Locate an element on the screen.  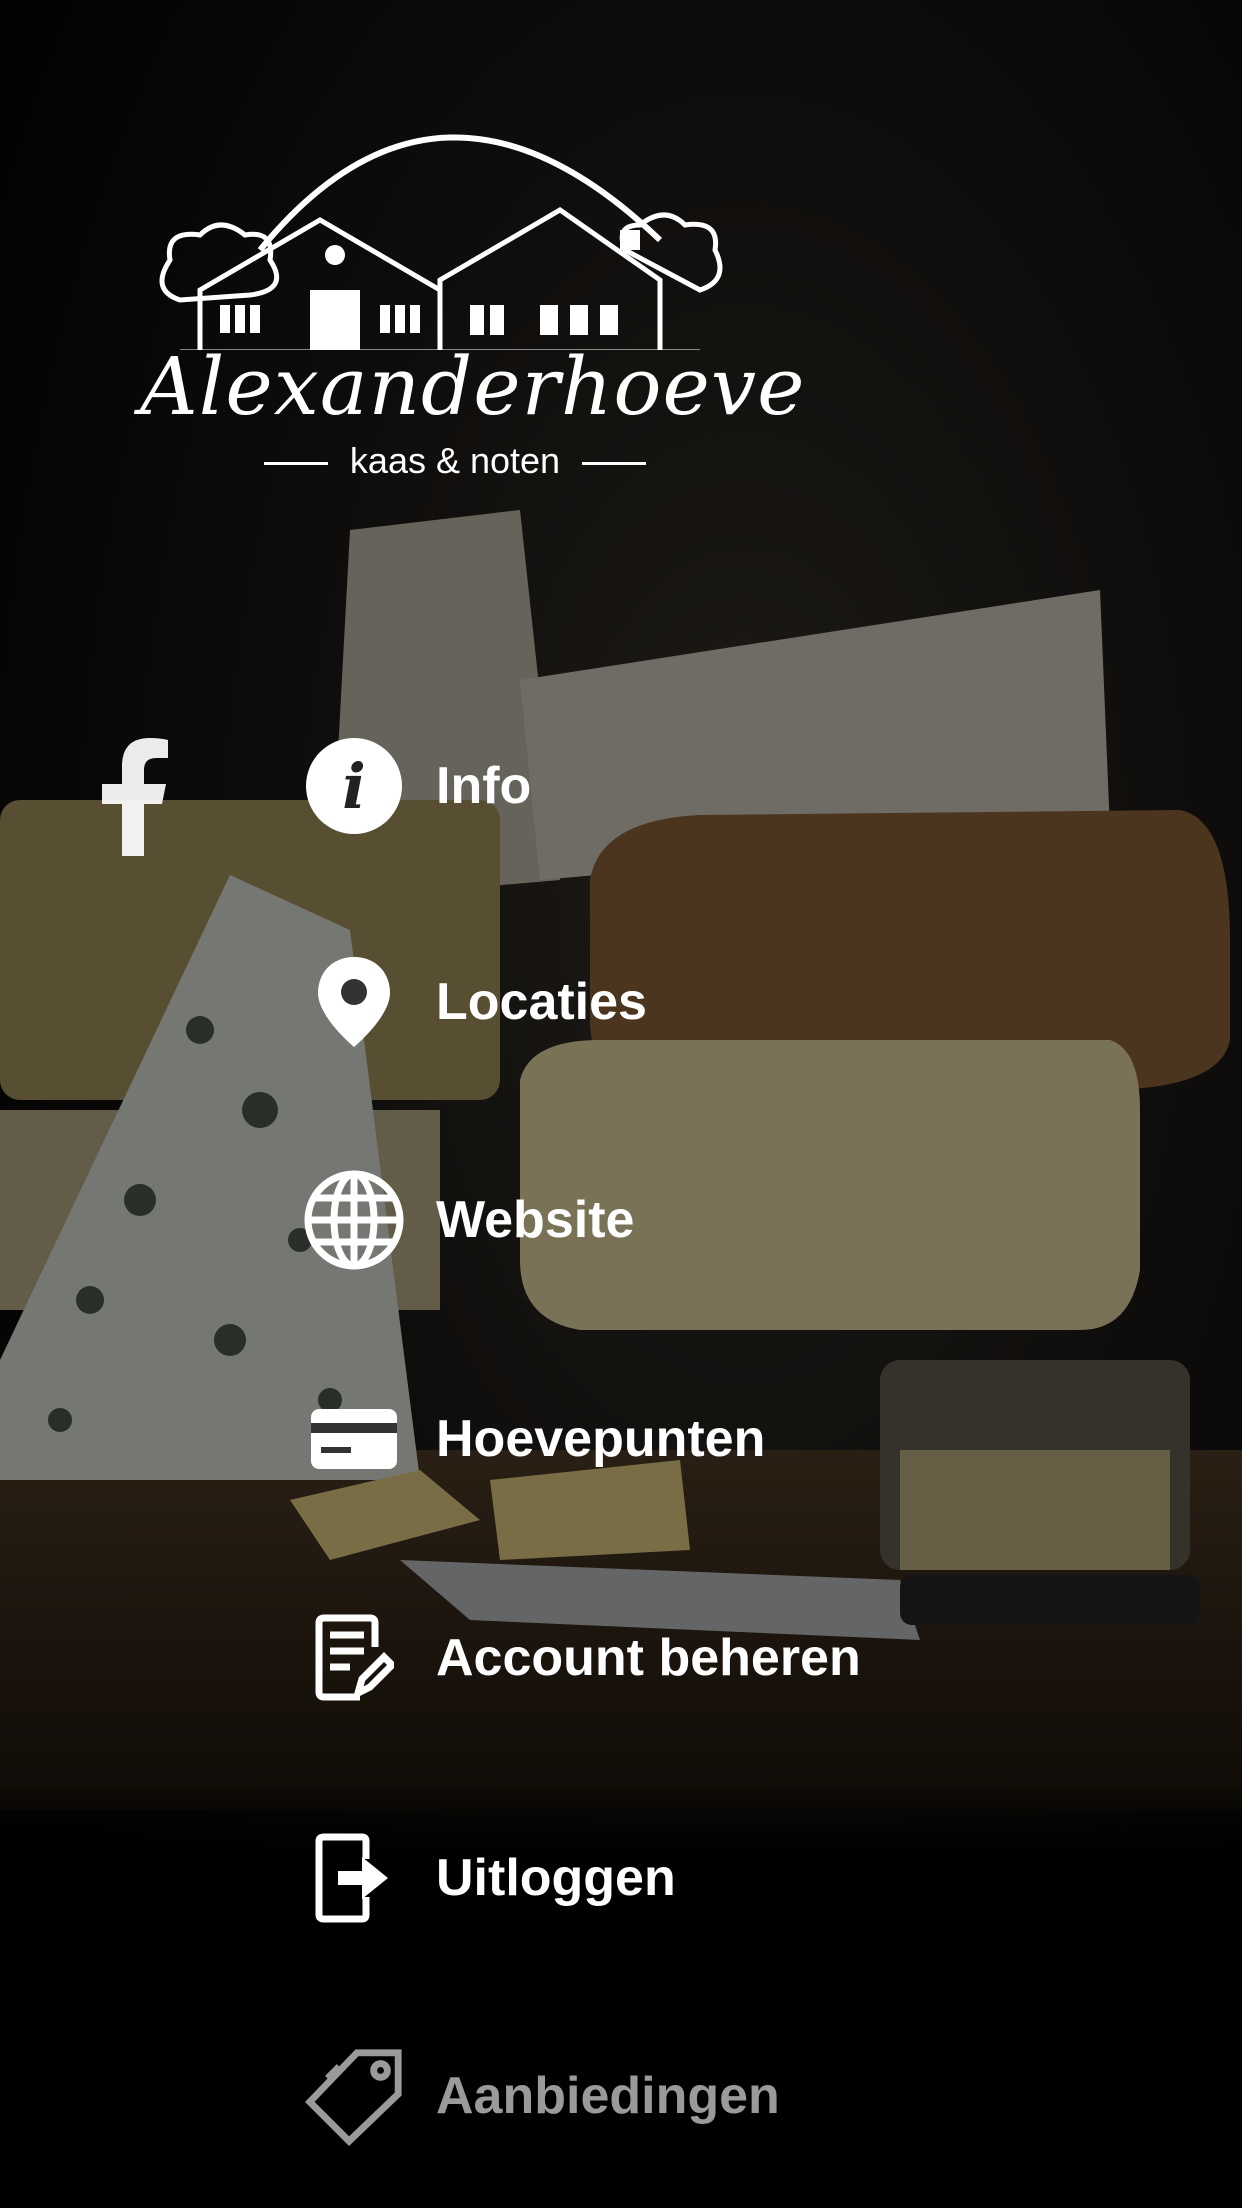
globe-icon is located at coordinates (354, 1220).